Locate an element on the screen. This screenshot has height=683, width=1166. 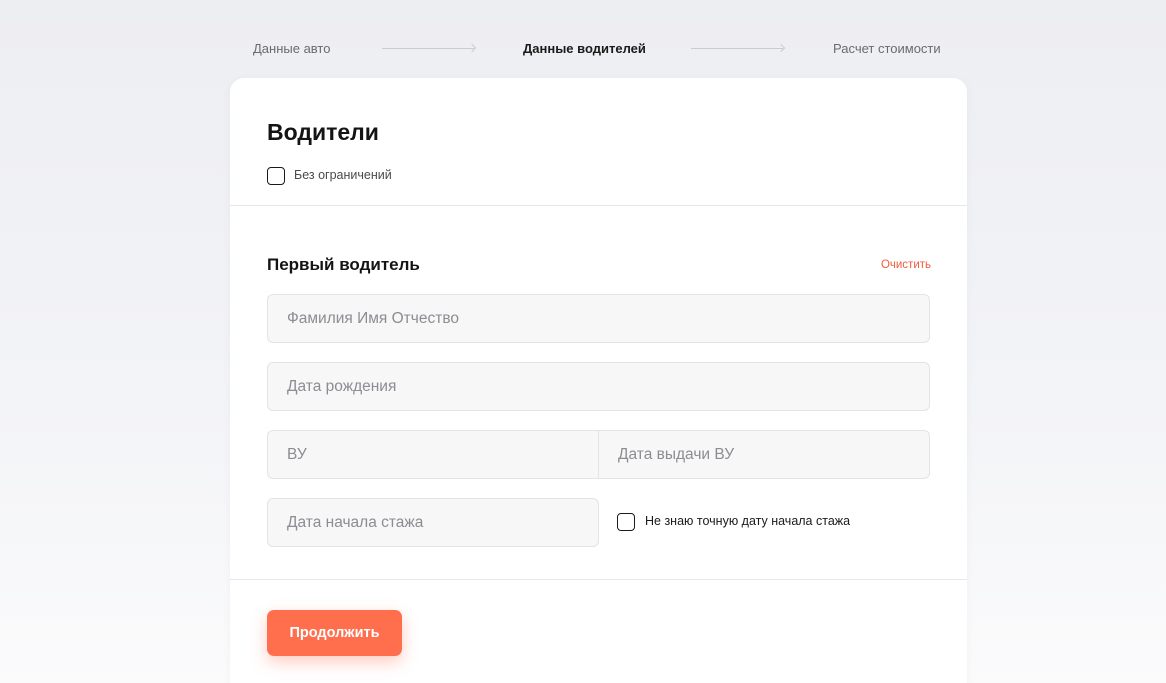
experience-start-field is located at coordinates (433, 522).